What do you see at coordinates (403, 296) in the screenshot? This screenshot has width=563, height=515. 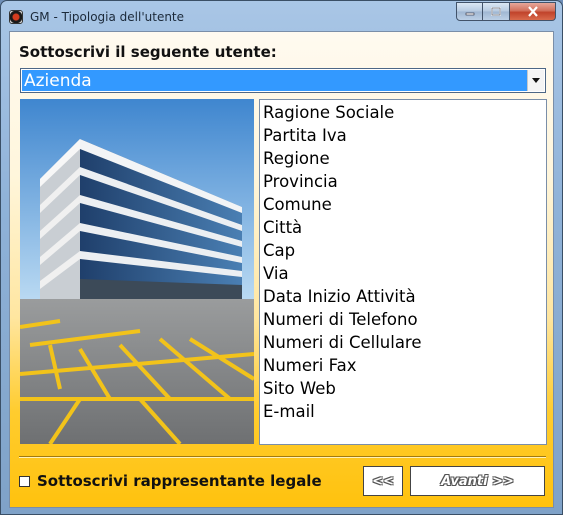 I see `list-item: Data Inizio Attività` at bounding box center [403, 296].